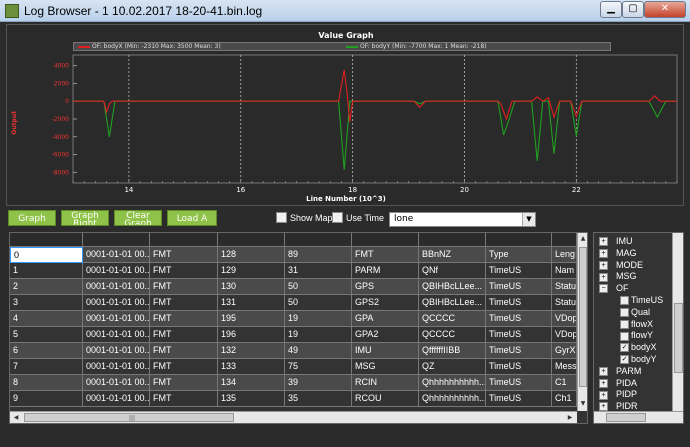 Image resolution: width=690 pixels, height=447 pixels. I want to click on tree-item-pidp: + PIDP, so click(618, 395).